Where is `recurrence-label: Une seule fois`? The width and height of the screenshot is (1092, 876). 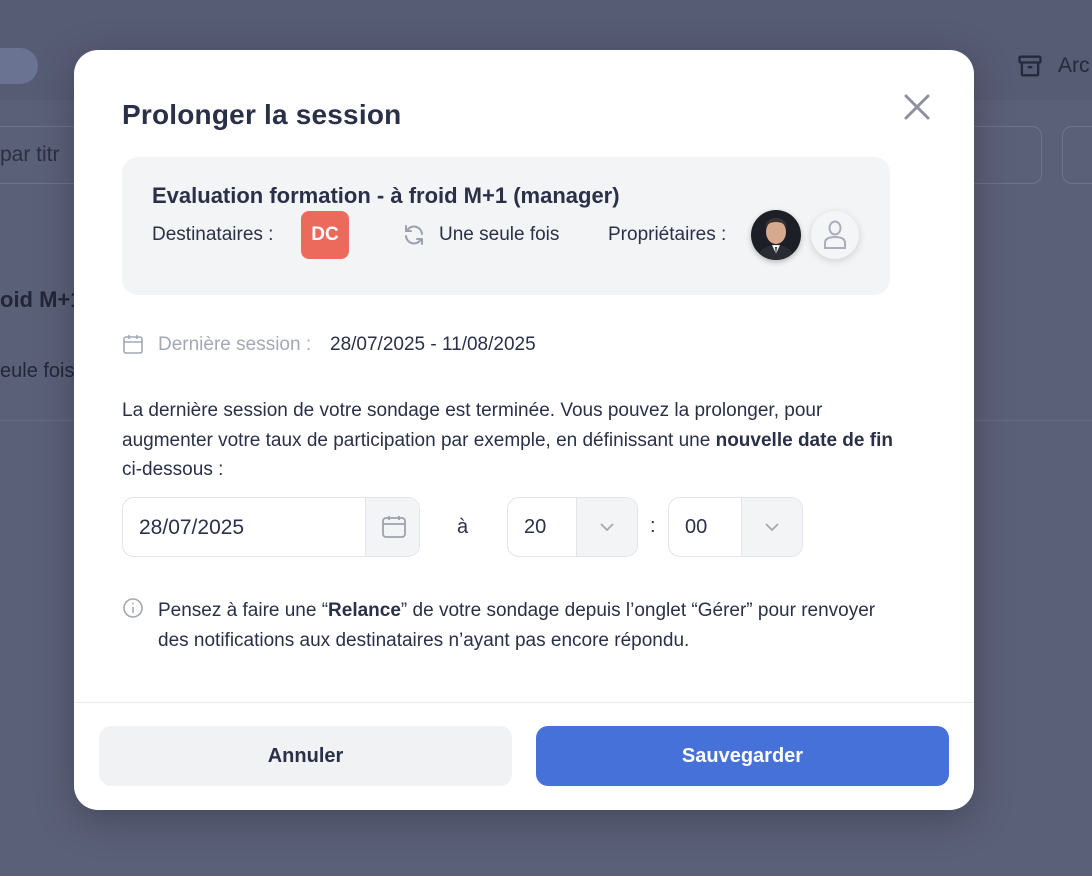 recurrence-label: Une seule fois is located at coordinates (499, 234).